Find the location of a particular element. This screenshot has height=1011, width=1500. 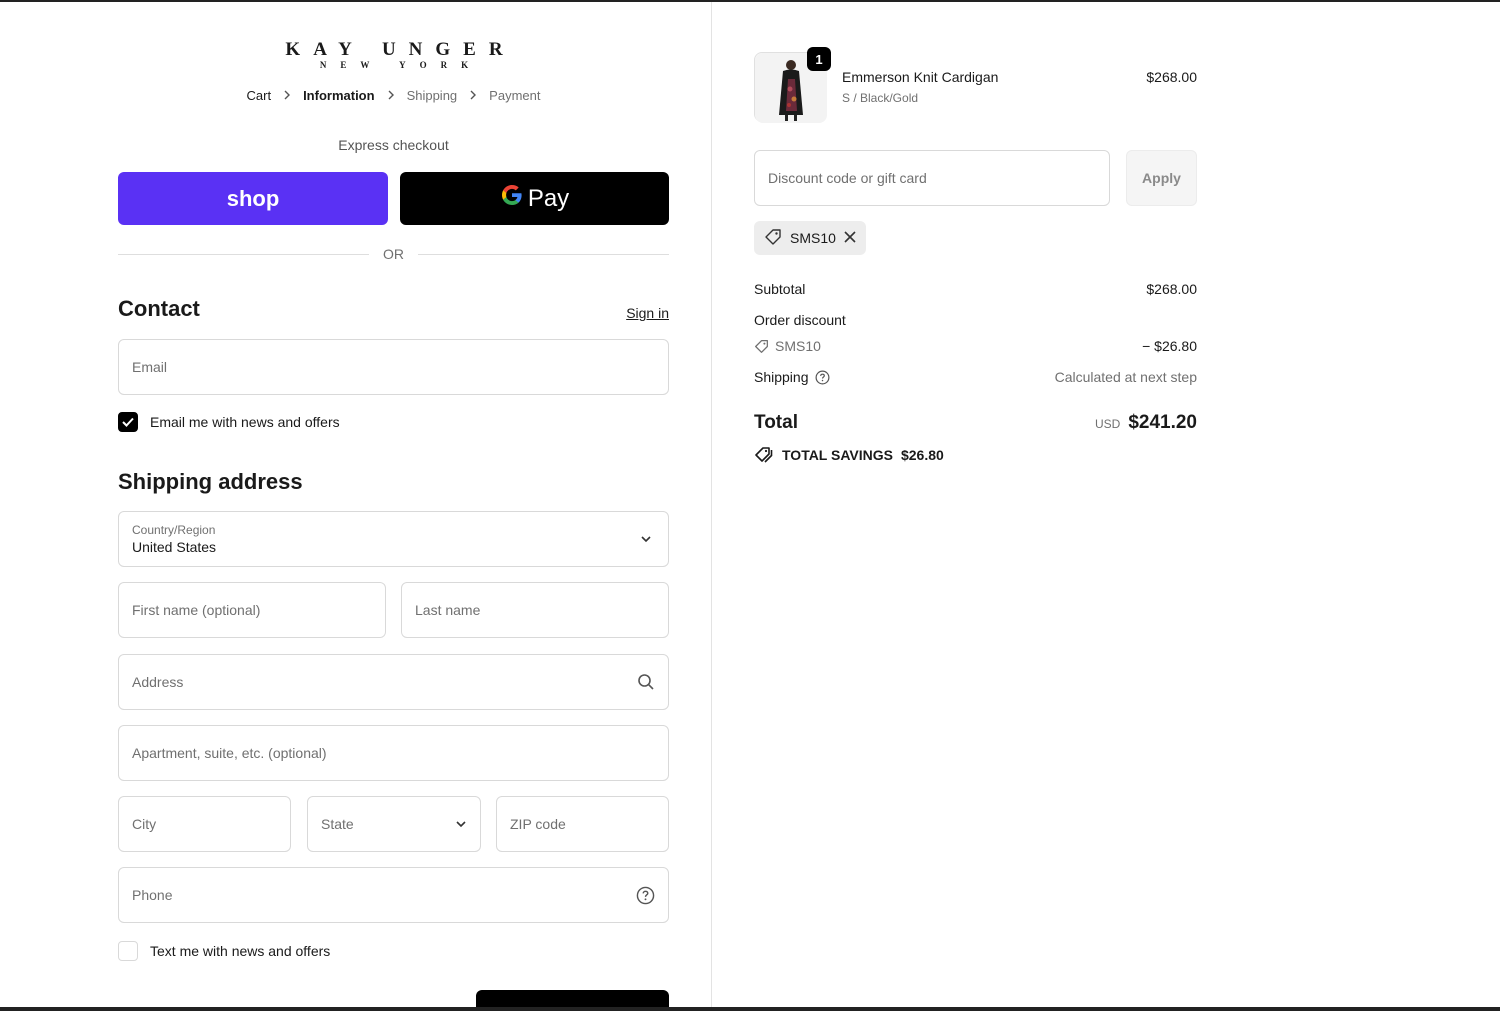

last-name-field: Last name is located at coordinates (535, 610).